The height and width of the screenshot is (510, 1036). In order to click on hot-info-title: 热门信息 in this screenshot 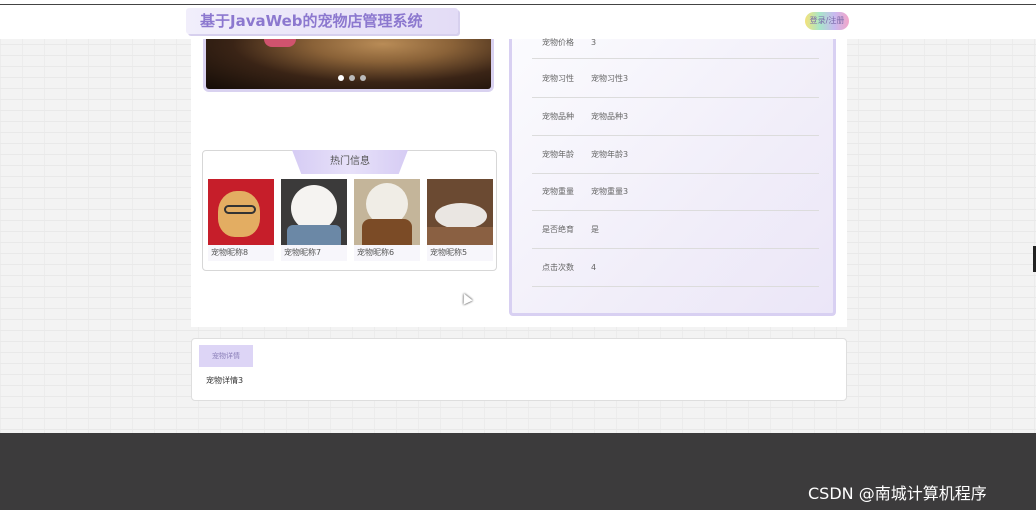, I will do `click(350, 162)`.